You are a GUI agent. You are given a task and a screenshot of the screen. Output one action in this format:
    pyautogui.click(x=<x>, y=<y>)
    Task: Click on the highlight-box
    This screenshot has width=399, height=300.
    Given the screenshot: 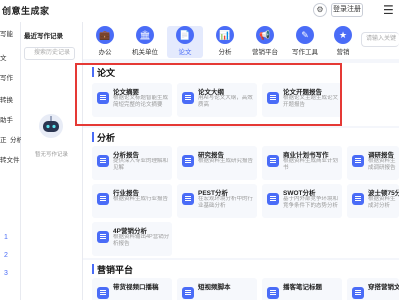 What is the action you would take?
    pyautogui.click(x=208, y=94)
    